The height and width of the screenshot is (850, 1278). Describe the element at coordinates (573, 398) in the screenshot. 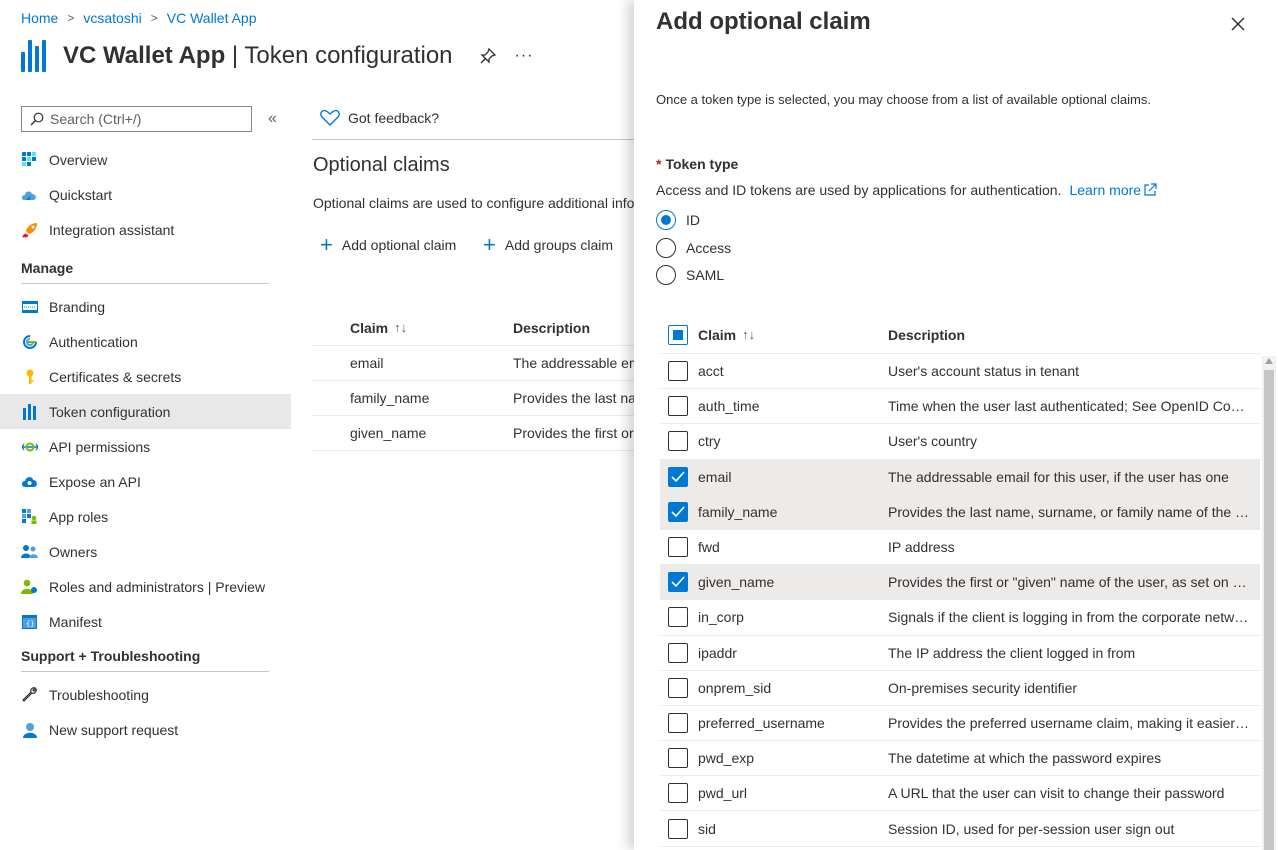

I see `claim-description: Provides the last name` at that location.